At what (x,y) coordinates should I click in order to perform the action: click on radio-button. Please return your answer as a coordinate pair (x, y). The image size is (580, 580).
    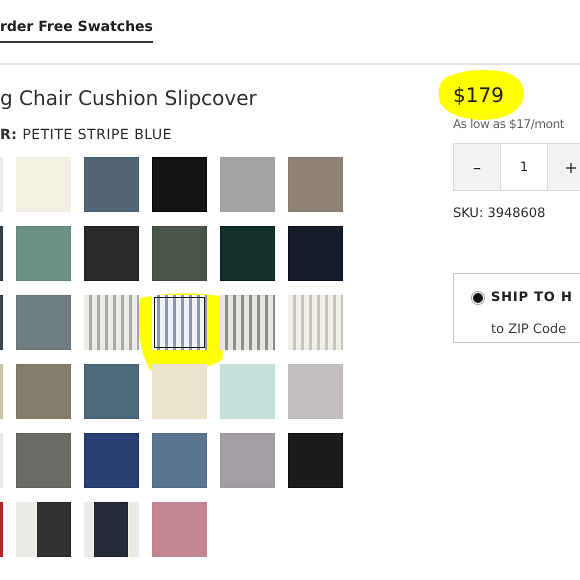
    Looking at the image, I should click on (478, 297).